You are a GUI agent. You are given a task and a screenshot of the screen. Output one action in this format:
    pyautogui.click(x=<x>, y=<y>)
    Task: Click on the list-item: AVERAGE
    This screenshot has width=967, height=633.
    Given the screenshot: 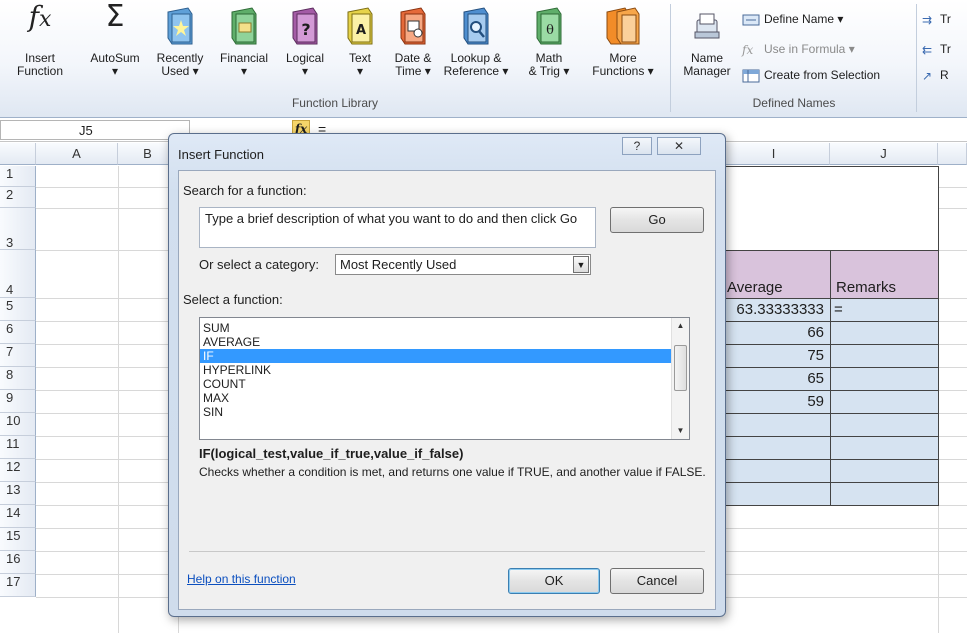 What is the action you would take?
    pyautogui.click(x=442, y=342)
    